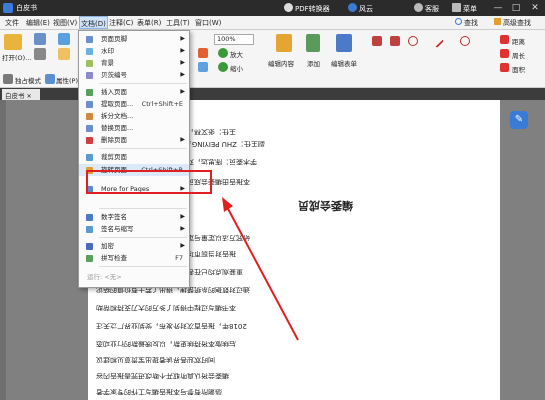  What do you see at coordinates (260, 269) in the screenshot?
I see `pointer-arrow` at bounding box center [260, 269].